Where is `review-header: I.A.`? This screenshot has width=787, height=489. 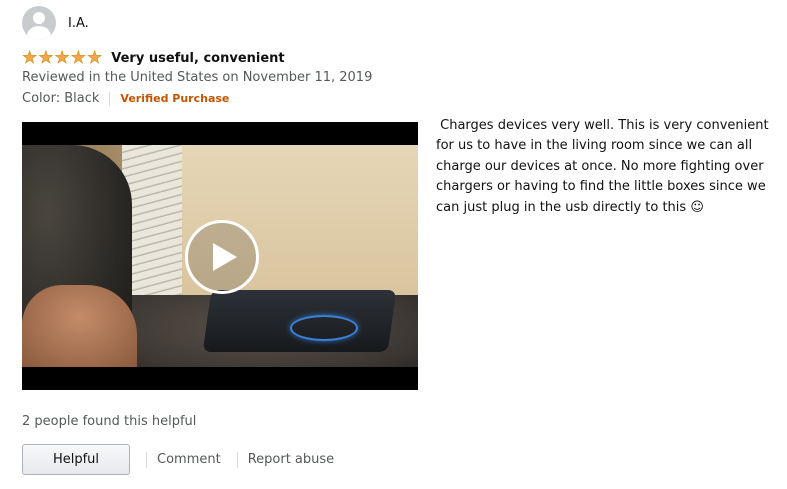 review-header: I.A. is located at coordinates (55, 23).